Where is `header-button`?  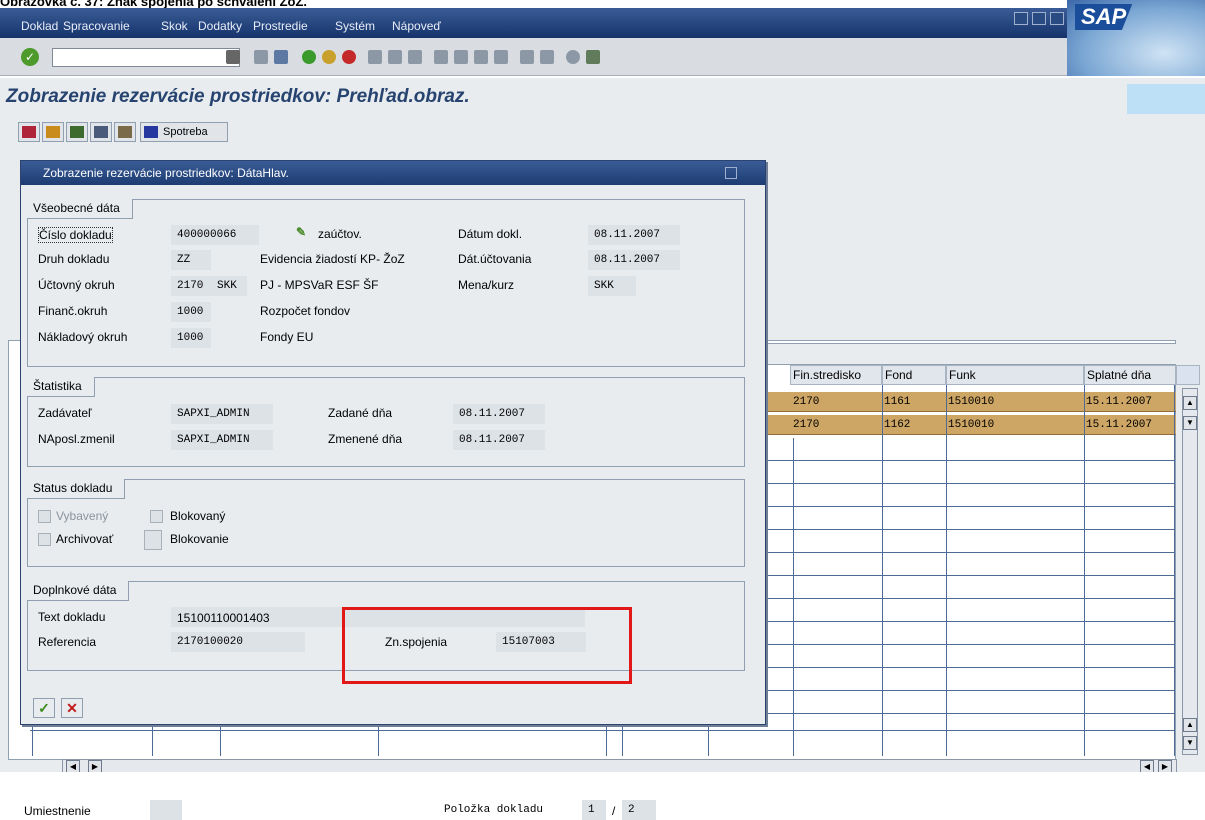
header-button is located at coordinates (53, 132).